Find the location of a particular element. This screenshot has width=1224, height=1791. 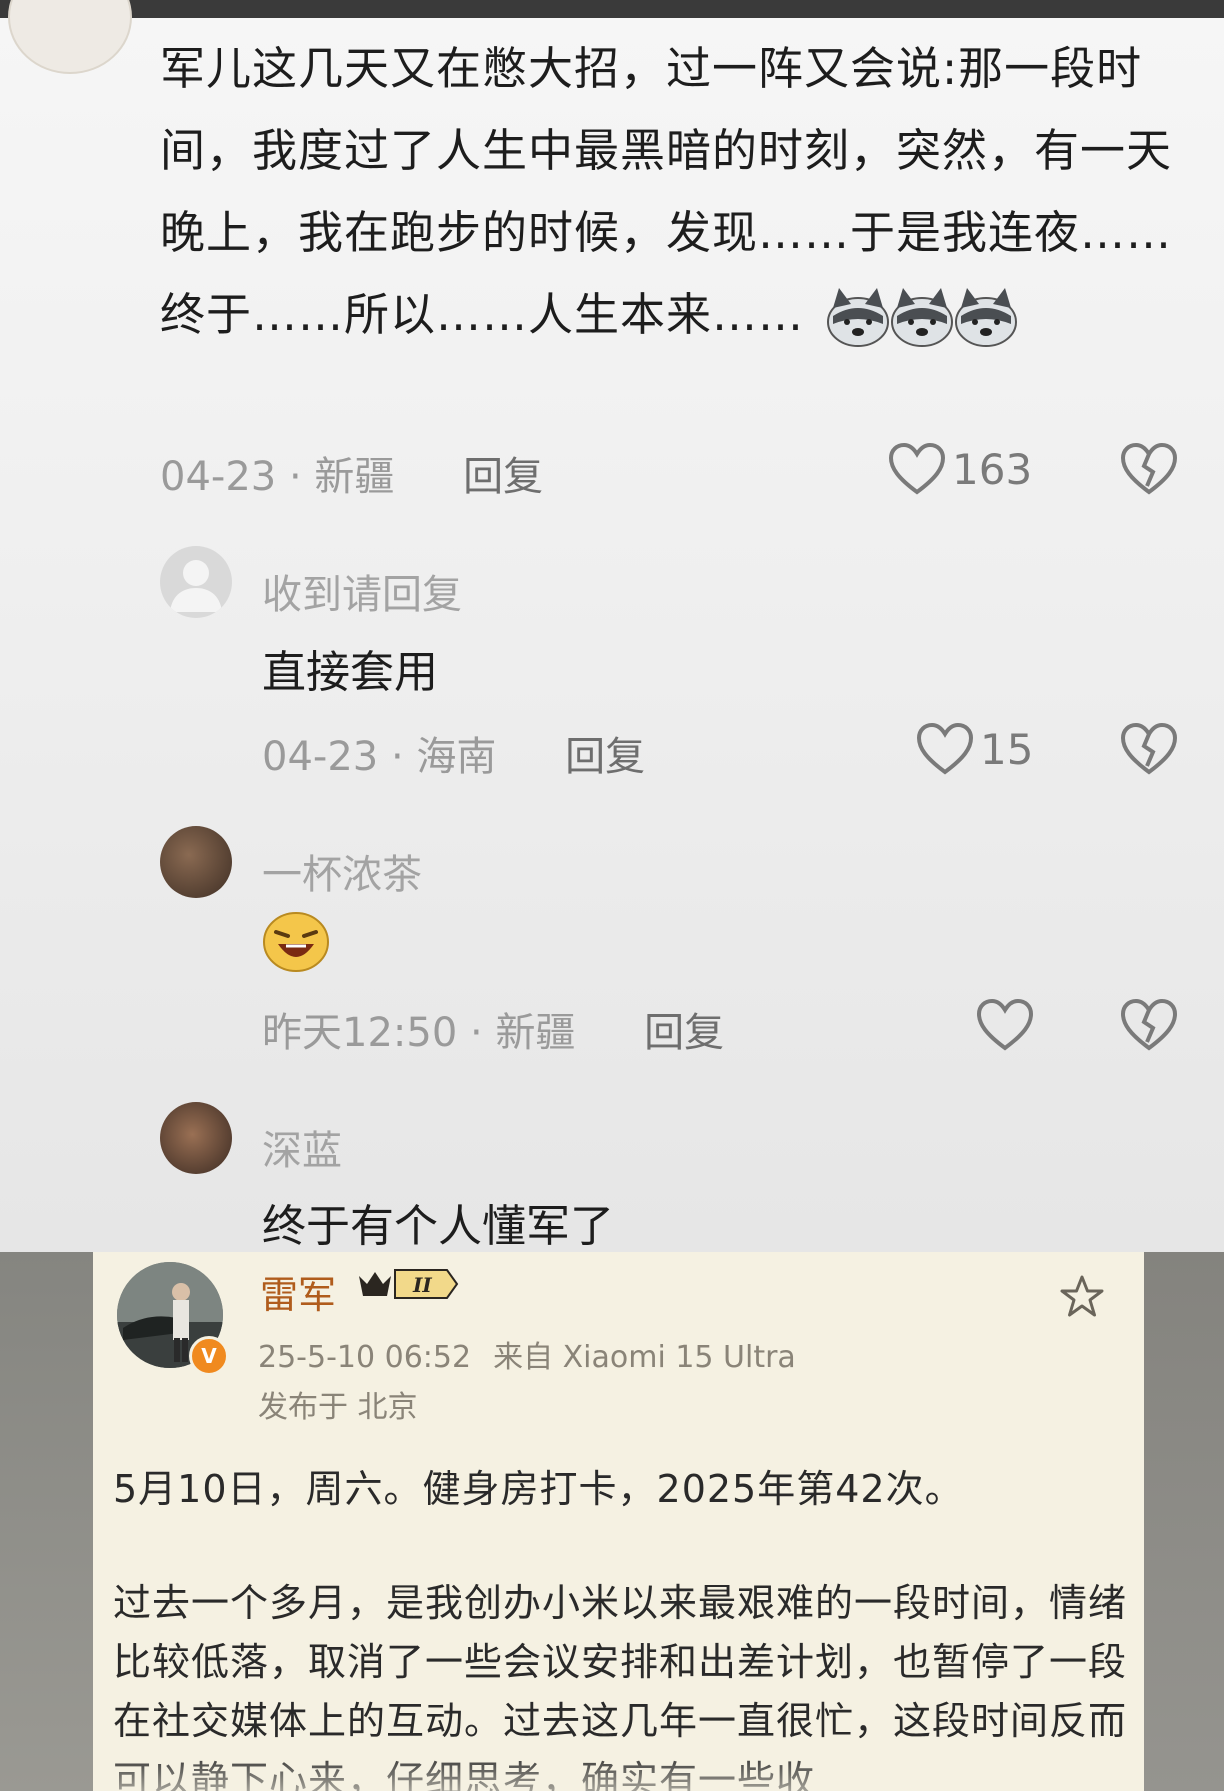

reply-location: 新疆 is located at coordinates (535, 1033).